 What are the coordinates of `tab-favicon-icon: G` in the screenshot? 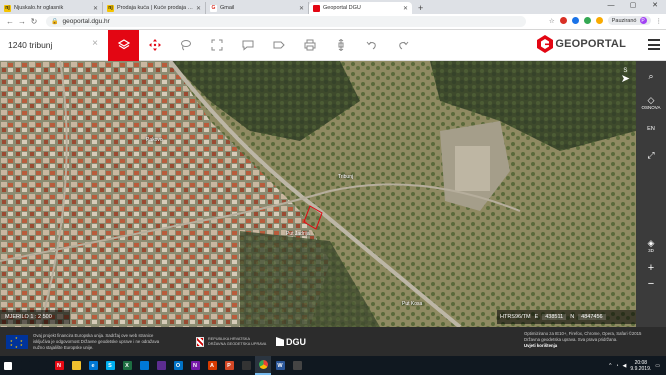 It's located at (213, 8).